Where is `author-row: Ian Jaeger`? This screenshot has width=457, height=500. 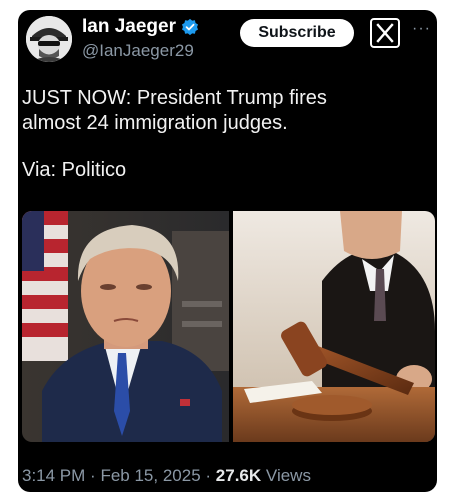 author-row: Ian Jaeger is located at coordinates (140, 27).